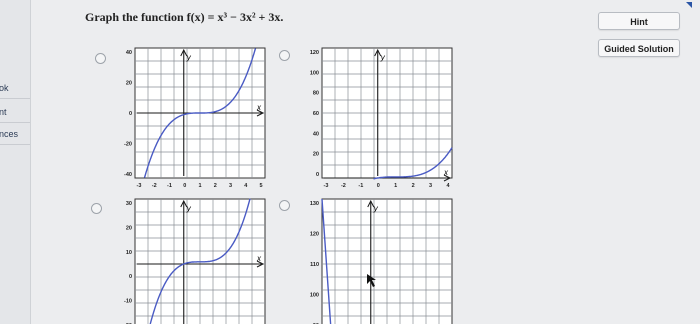 The width and height of the screenshot is (700, 324). Describe the element at coordinates (128, 302) in the screenshot. I see `y-tick-label: -10` at that location.